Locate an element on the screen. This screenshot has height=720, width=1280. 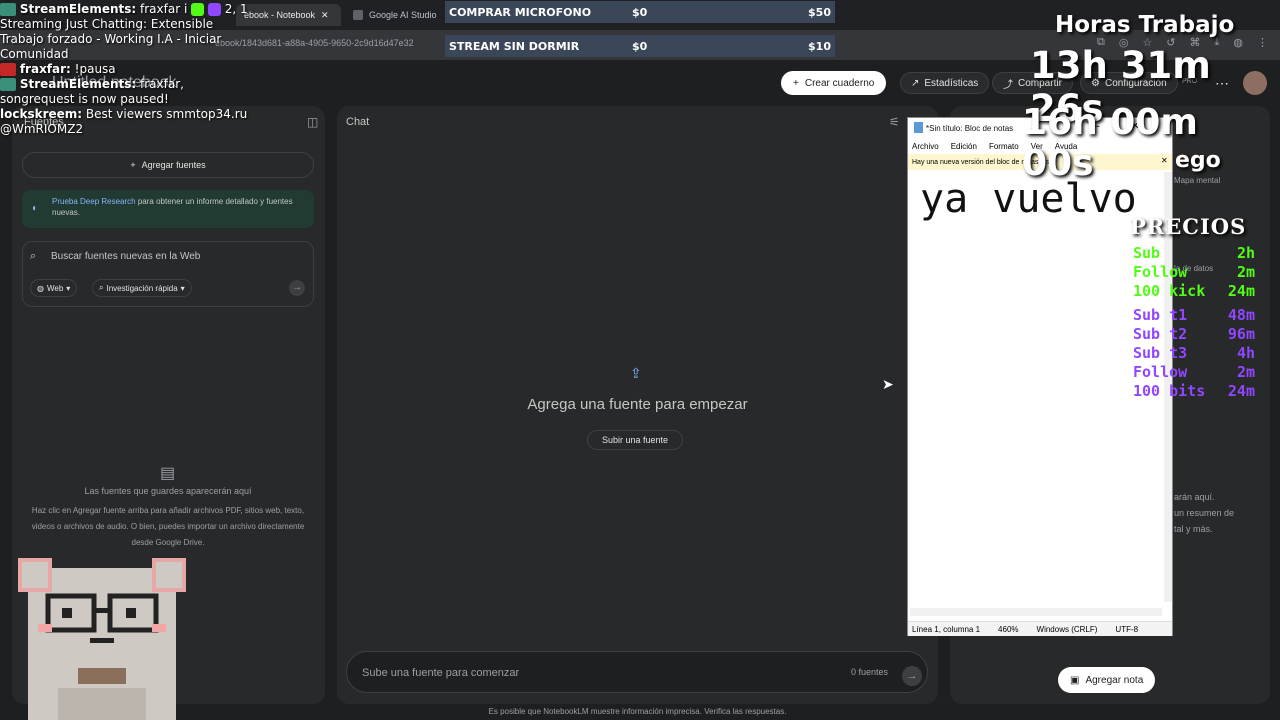
studio-empty-line1: arán aquí. is located at coordinates (1194, 497).